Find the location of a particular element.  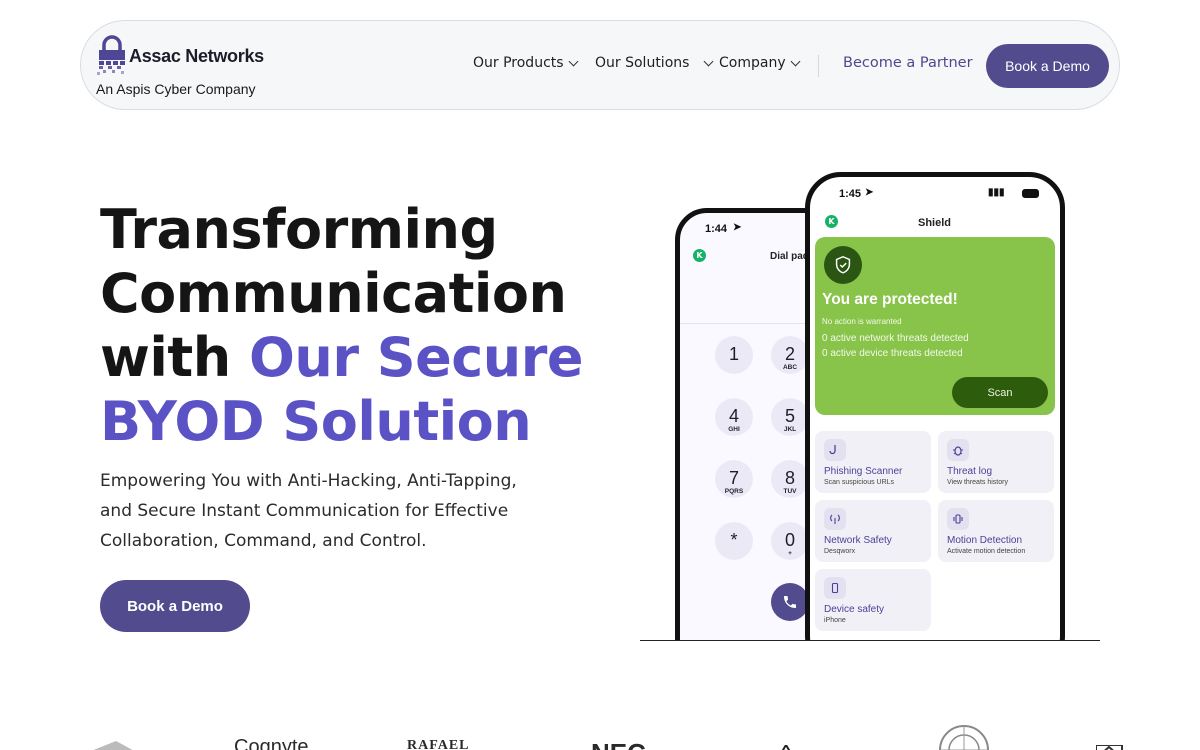

app-title: Shield is located at coordinates (935, 223).